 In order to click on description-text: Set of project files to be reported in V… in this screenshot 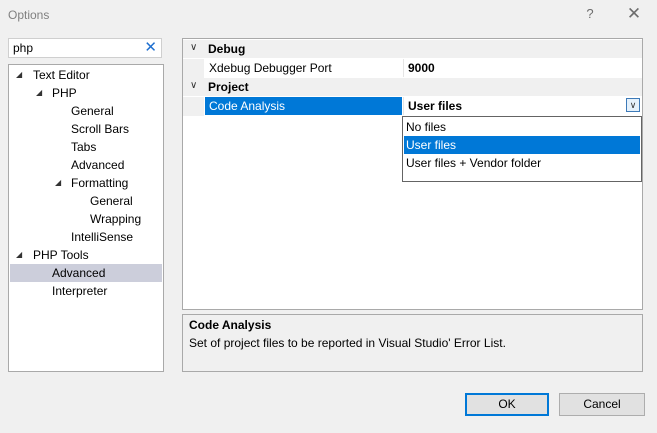, I will do `click(347, 343)`.